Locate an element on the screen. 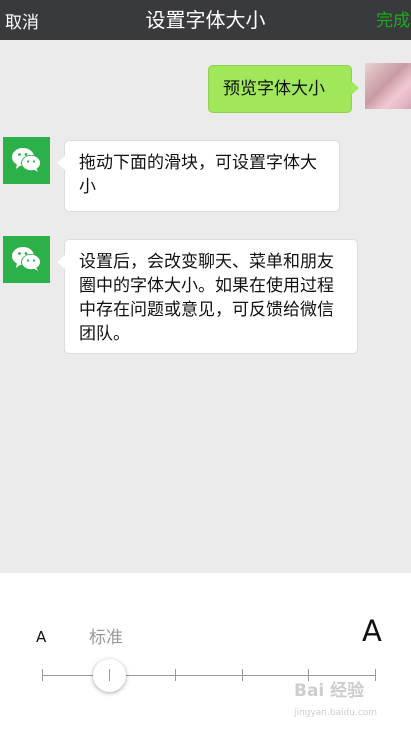  large-font-label: A is located at coordinates (372, 631).